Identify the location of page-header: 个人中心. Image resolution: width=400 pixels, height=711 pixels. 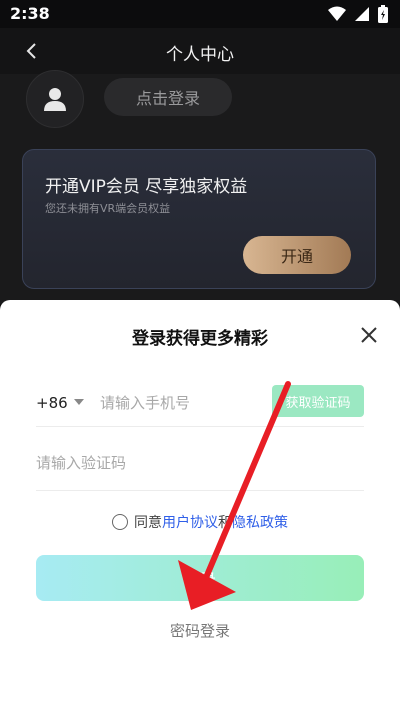
(200, 51).